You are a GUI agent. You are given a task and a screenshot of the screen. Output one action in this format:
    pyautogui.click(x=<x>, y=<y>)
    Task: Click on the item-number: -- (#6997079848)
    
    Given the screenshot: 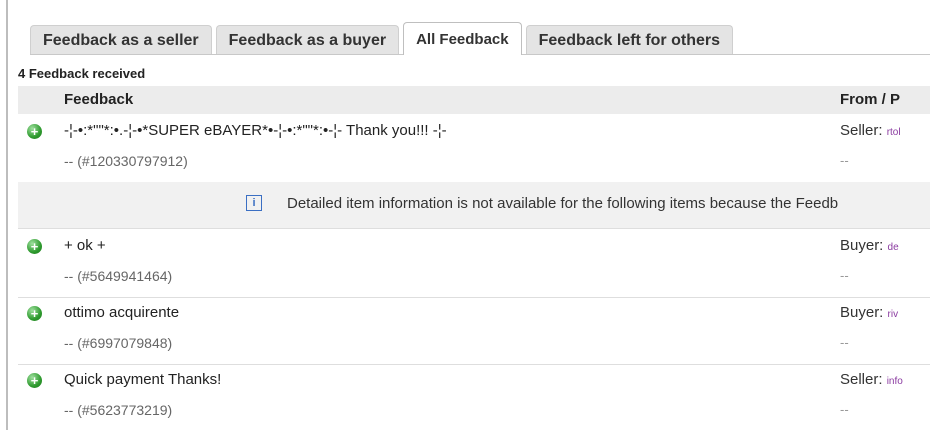 What is the action you would take?
    pyautogui.click(x=118, y=343)
    